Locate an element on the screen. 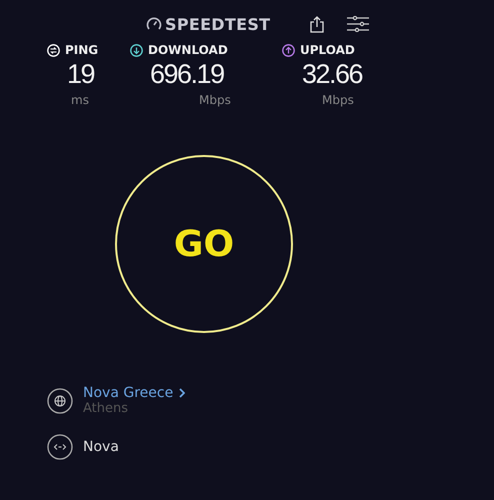 Image resolution: width=494 pixels, height=500 pixels. provider-name: Nova is located at coordinates (101, 447).